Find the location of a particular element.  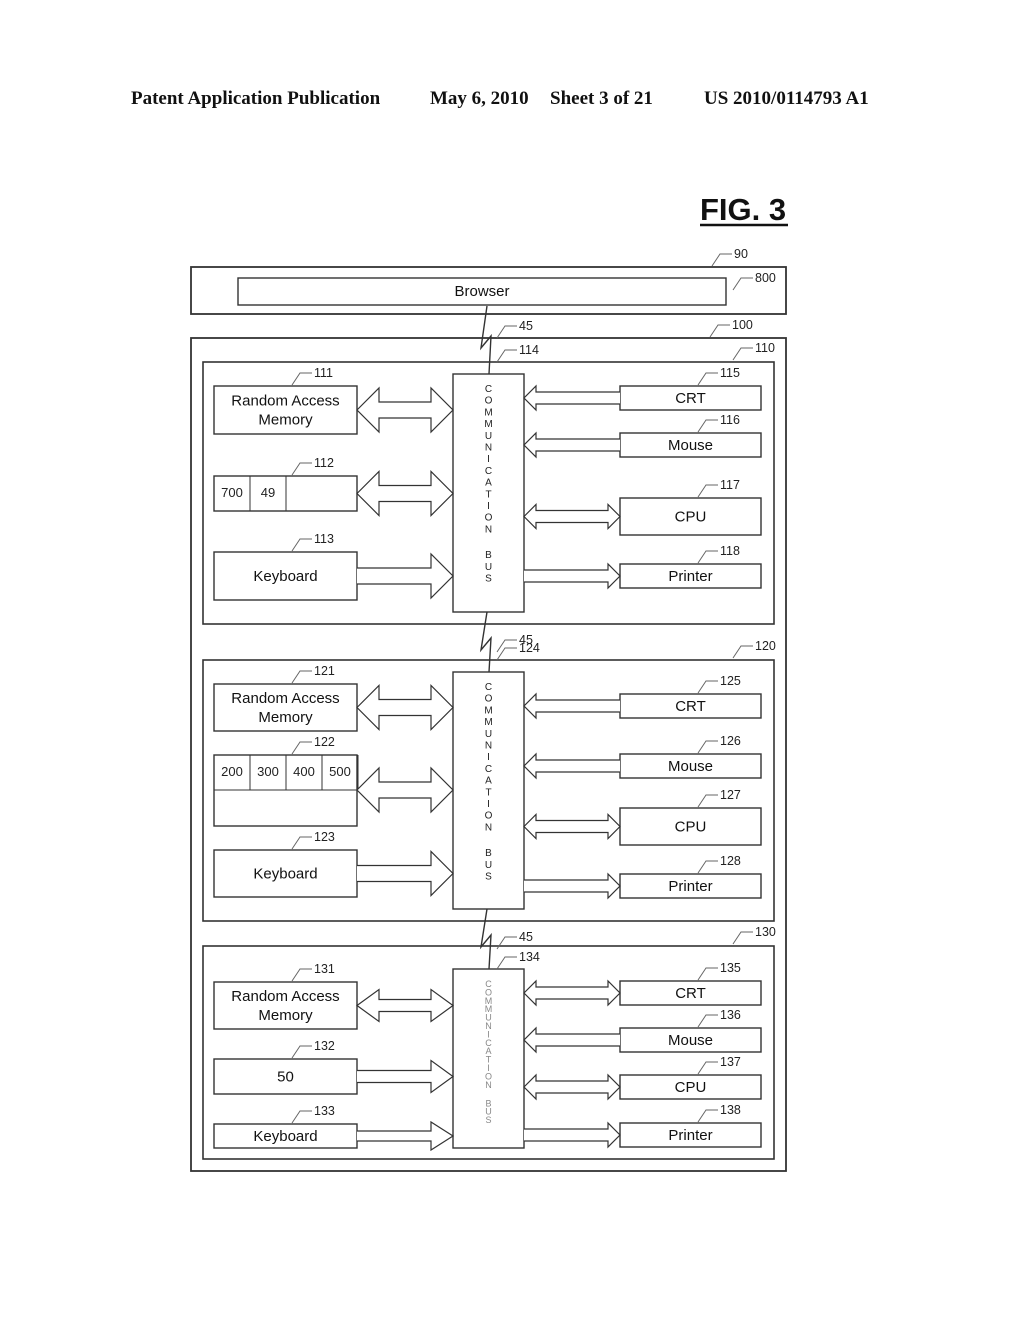

computer-120-bus-ref: 124 is located at coordinates (529, 648).